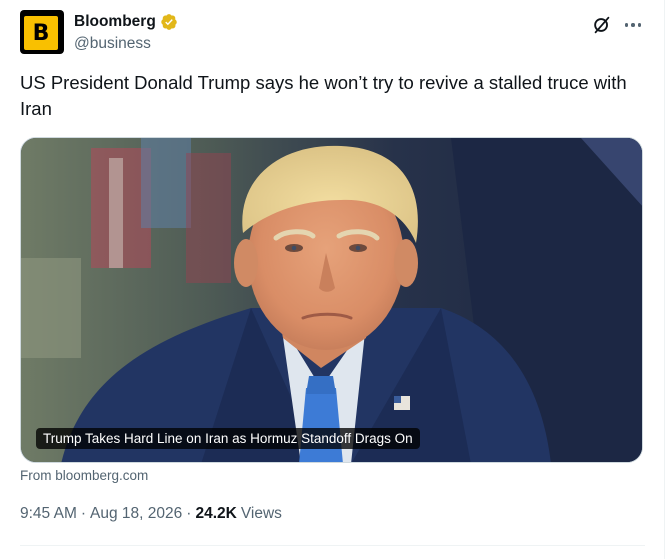 This screenshot has width=665, height=559. What do you see at coordinates (48, 514) in the screenshot?
I see `tweet-time: 9:45 AM` at bounding box center [48, 514].